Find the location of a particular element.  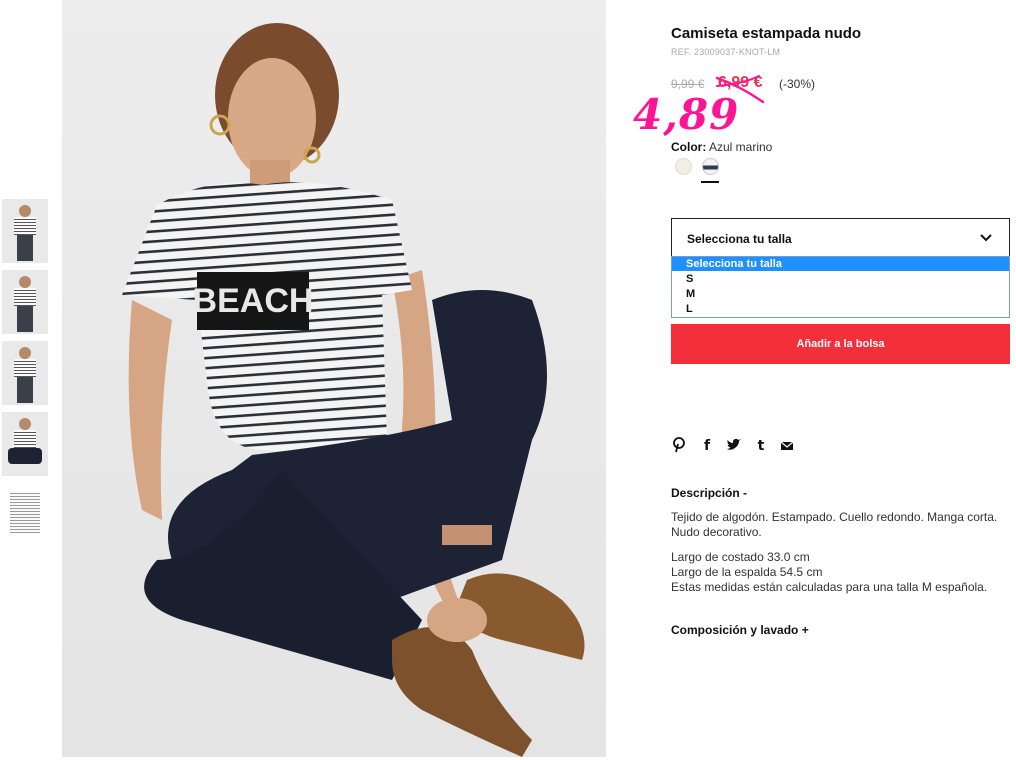

email-icon is located at coordinates (788, 446).